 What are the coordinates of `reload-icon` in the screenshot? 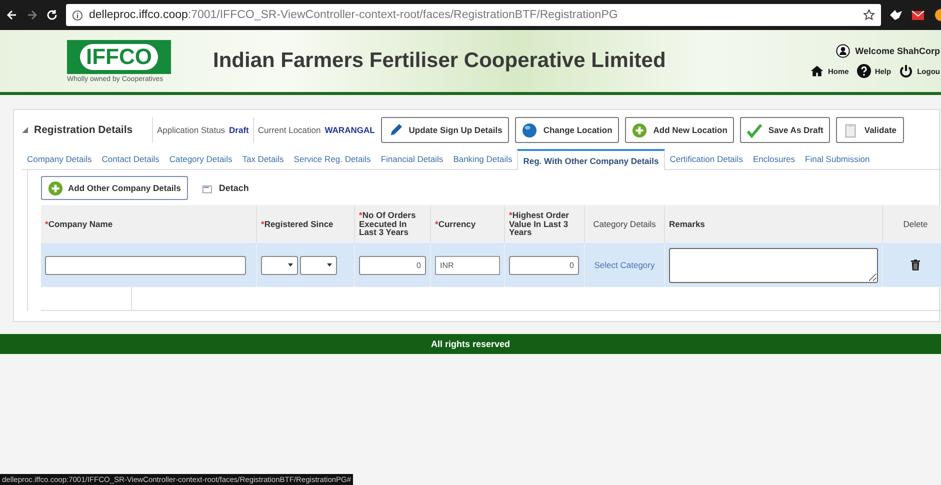 It's located at (52, 15).